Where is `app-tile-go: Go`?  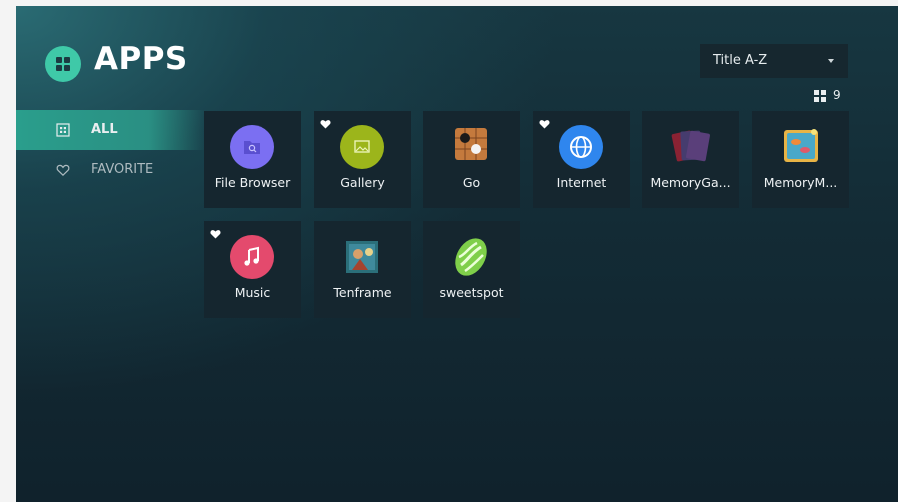
app-tile-go: Go is located at coordinates (471, 159).